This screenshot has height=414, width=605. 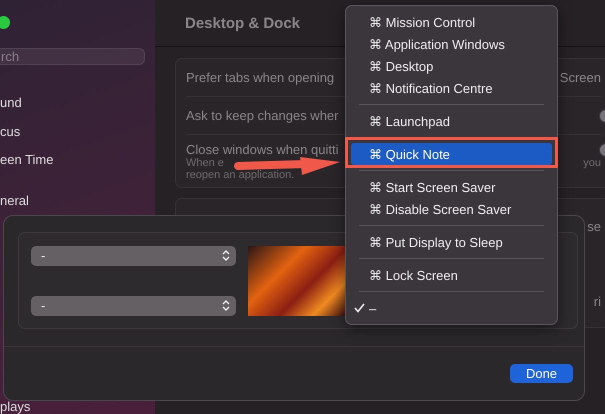 I want to click on setting-description: you, so click(x=592, y=163).